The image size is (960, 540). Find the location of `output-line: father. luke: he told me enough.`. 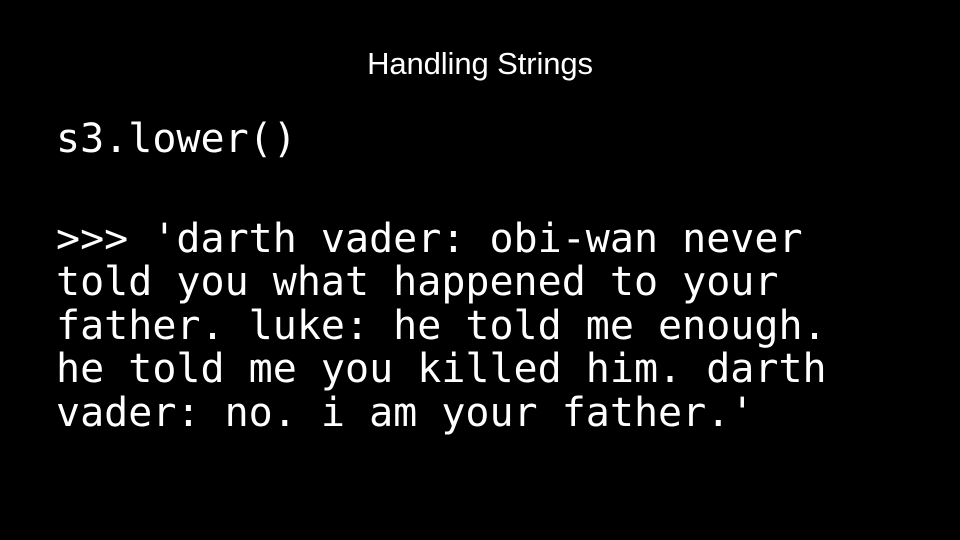

output-line: father. luke: he told me enough. is located at coordinates (441, 325).